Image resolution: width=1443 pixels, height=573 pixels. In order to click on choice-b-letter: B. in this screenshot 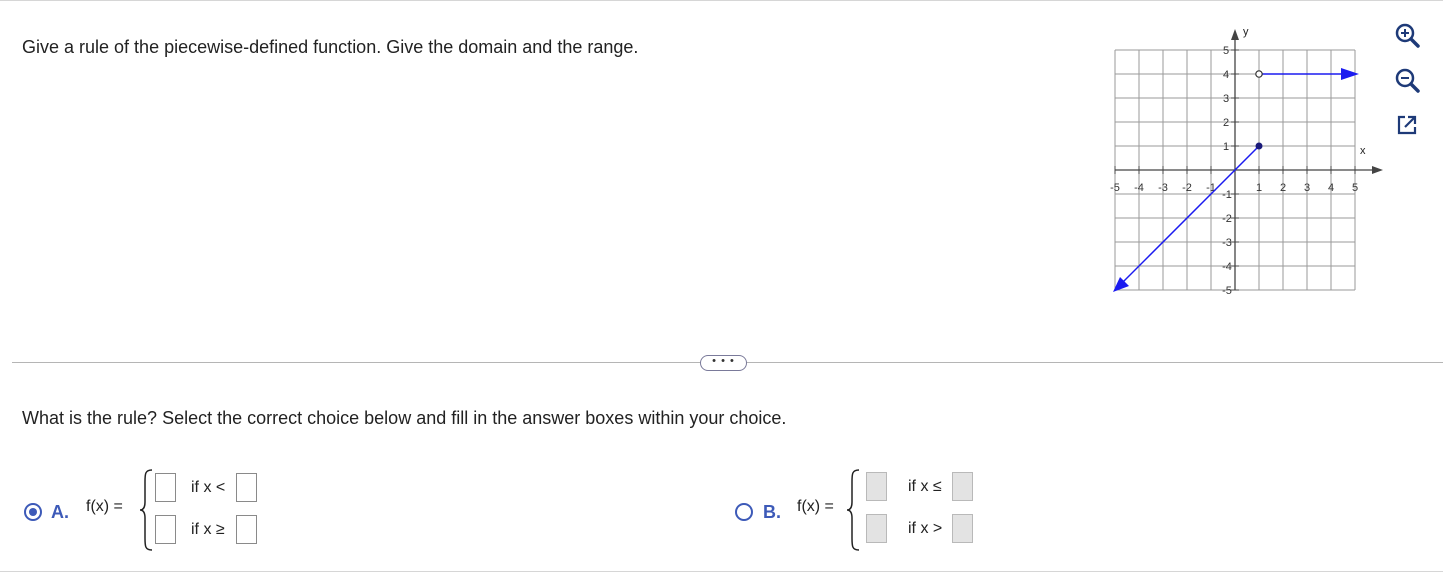, I will do `click(772, 512)`.